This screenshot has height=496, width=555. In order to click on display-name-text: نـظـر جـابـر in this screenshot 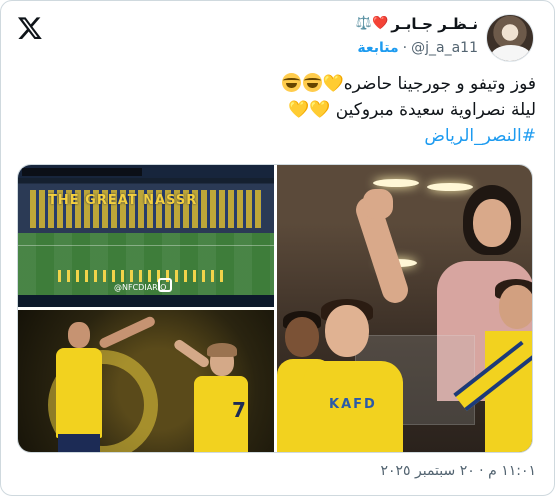, I will do `click(434, 24)`.